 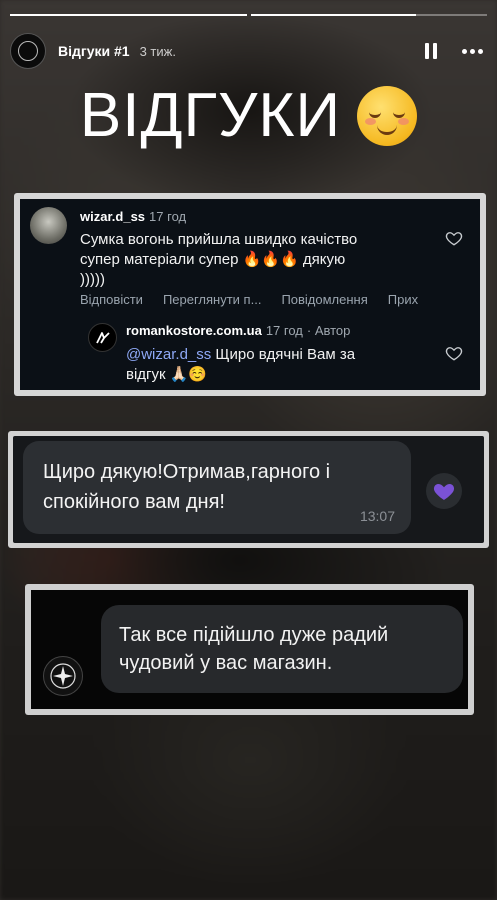 I want to click on profile-avatar, so click(x=28, y=51).